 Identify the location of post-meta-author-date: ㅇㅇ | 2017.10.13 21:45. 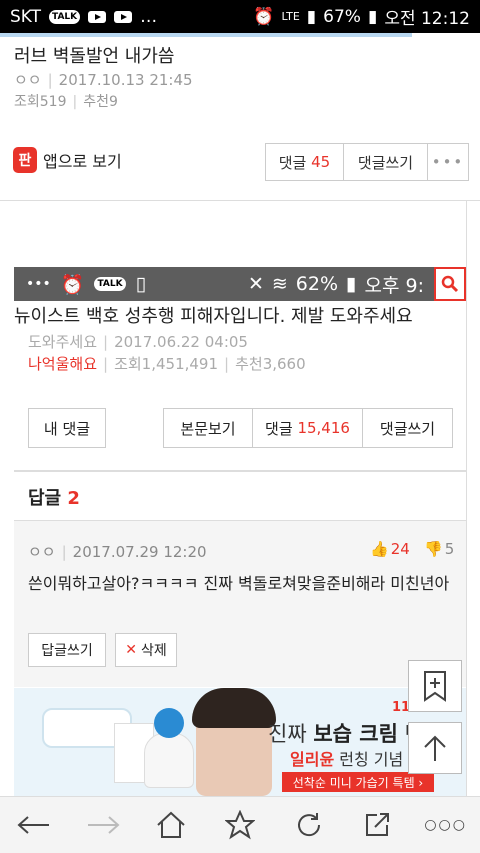
(103, 80).